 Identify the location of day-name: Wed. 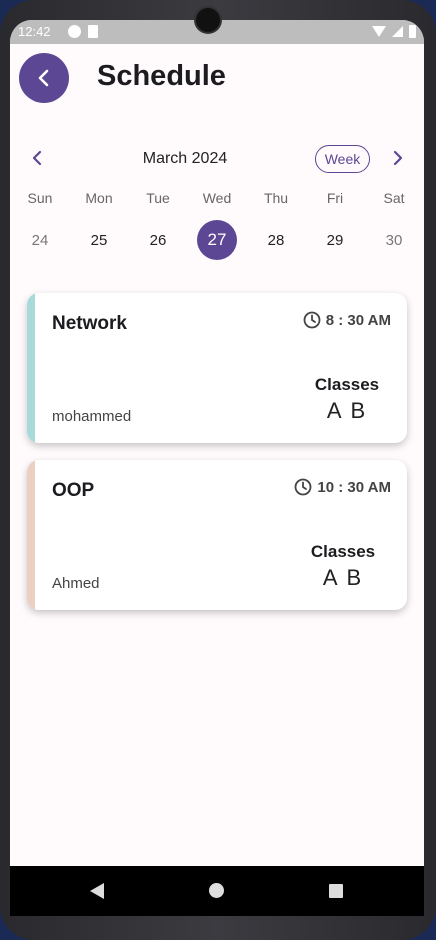
(217, 198).